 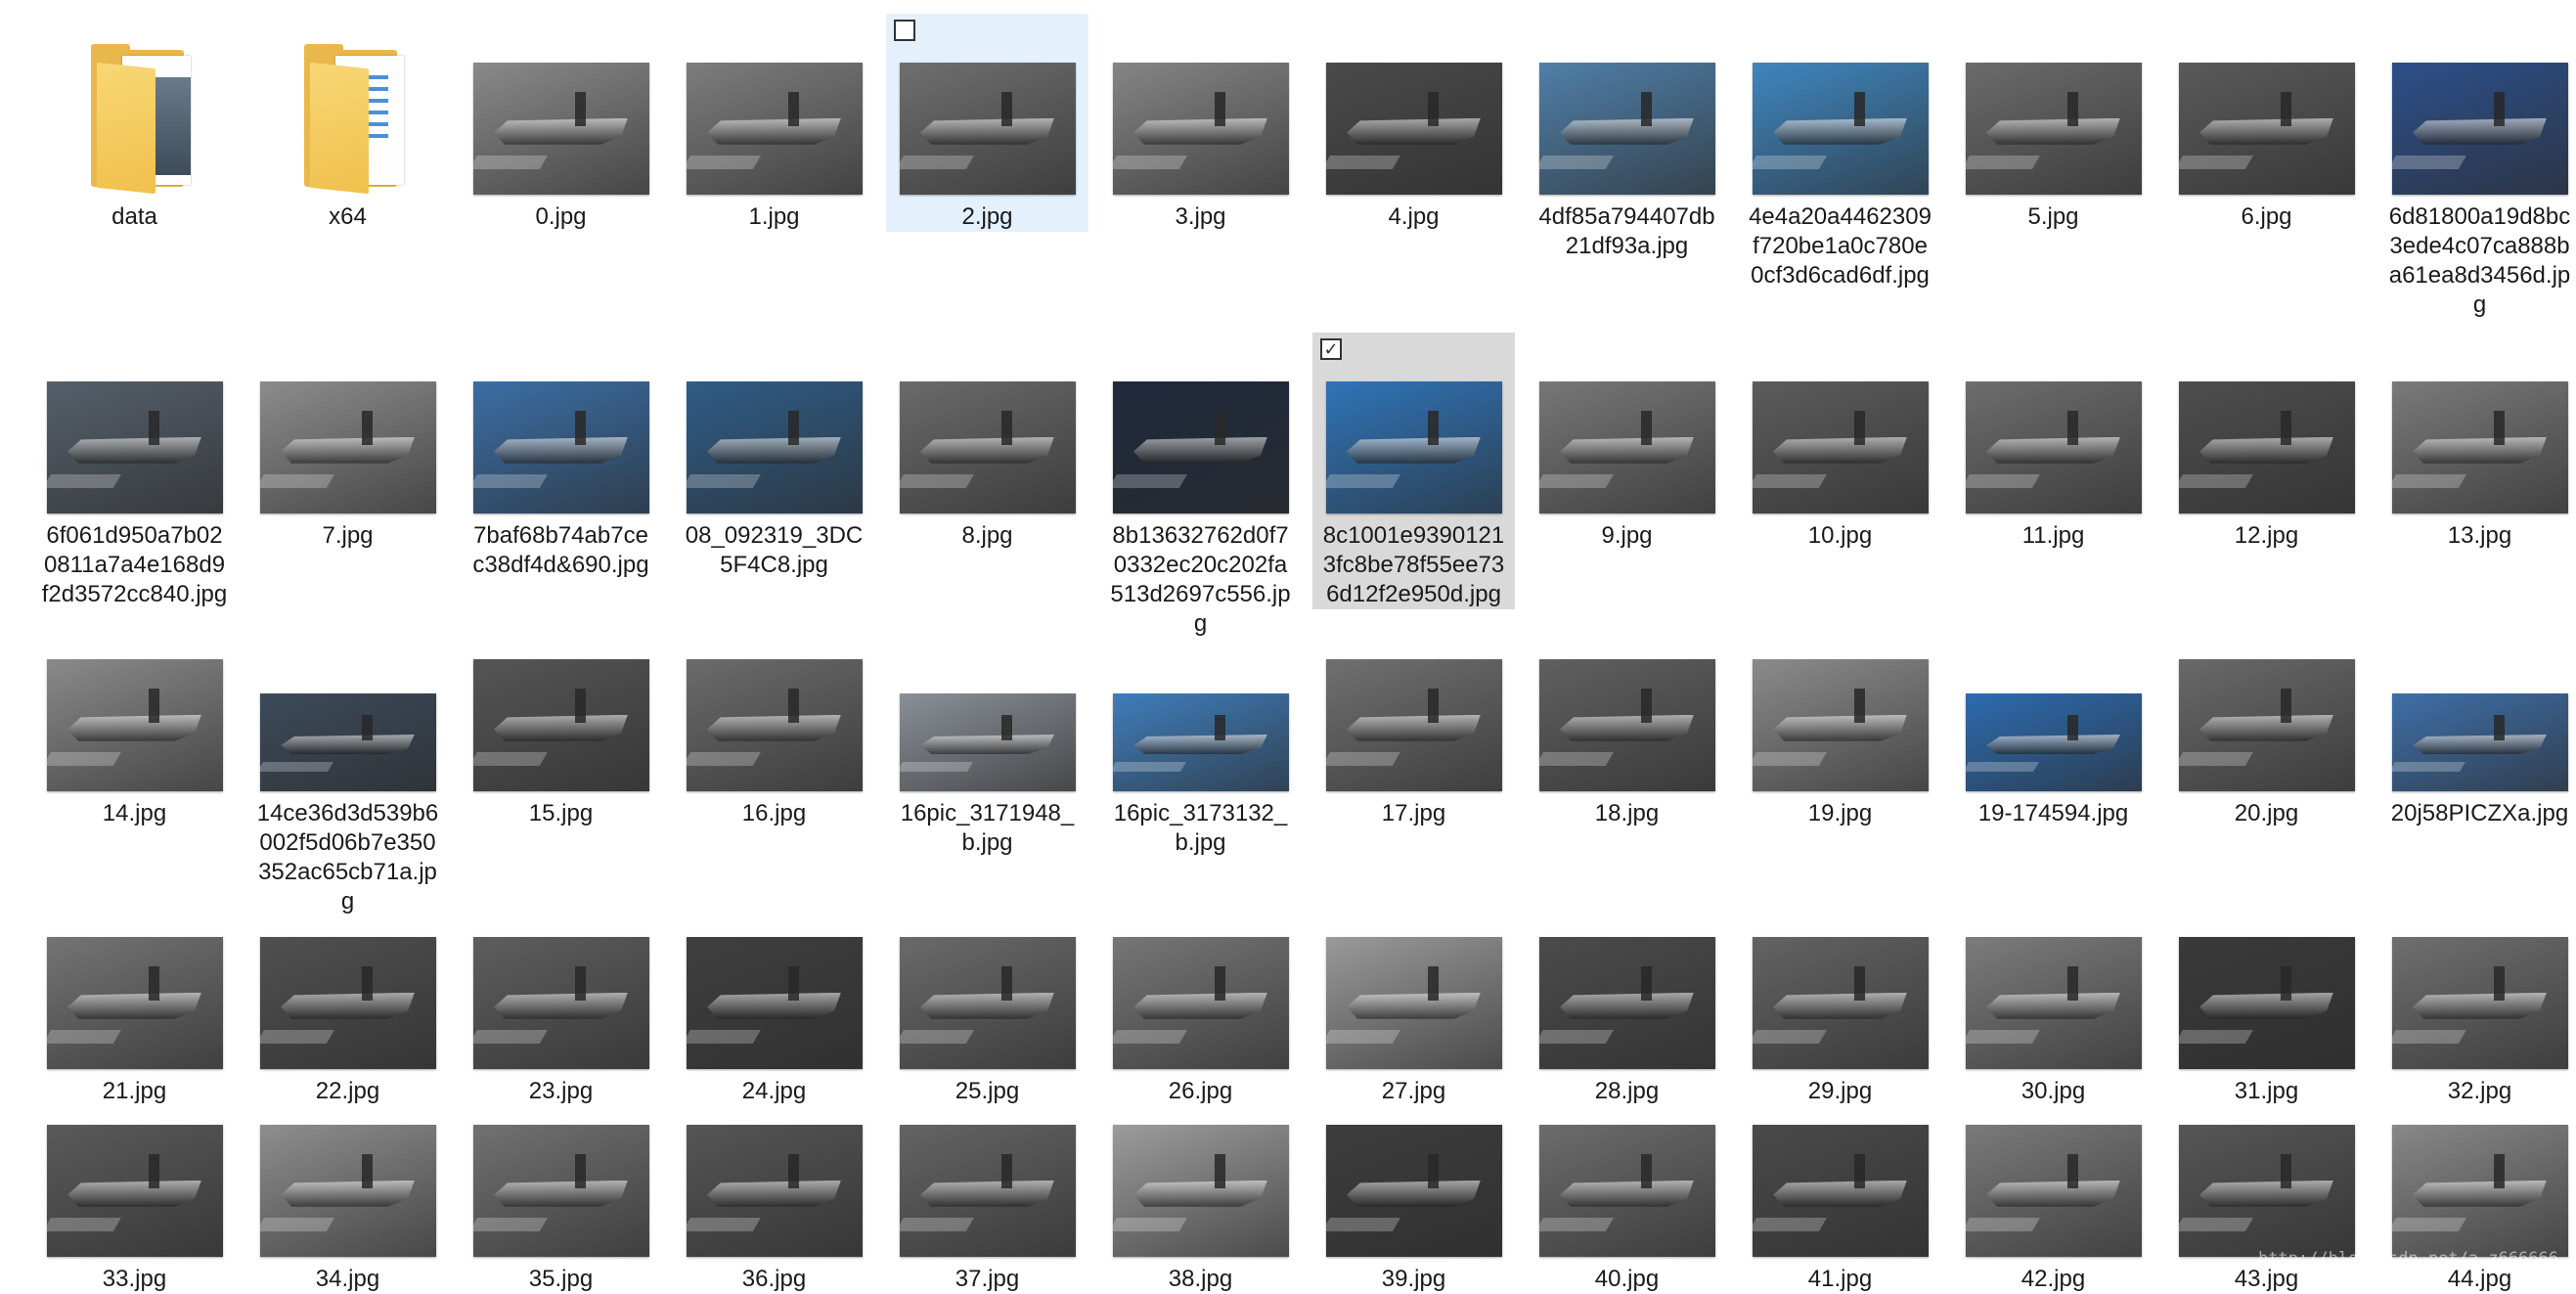 What do you see at coordinates (2479, 535) in the screenshot?
I see `file-name-label: 13.jpg` at bounding box center [2479, 535].